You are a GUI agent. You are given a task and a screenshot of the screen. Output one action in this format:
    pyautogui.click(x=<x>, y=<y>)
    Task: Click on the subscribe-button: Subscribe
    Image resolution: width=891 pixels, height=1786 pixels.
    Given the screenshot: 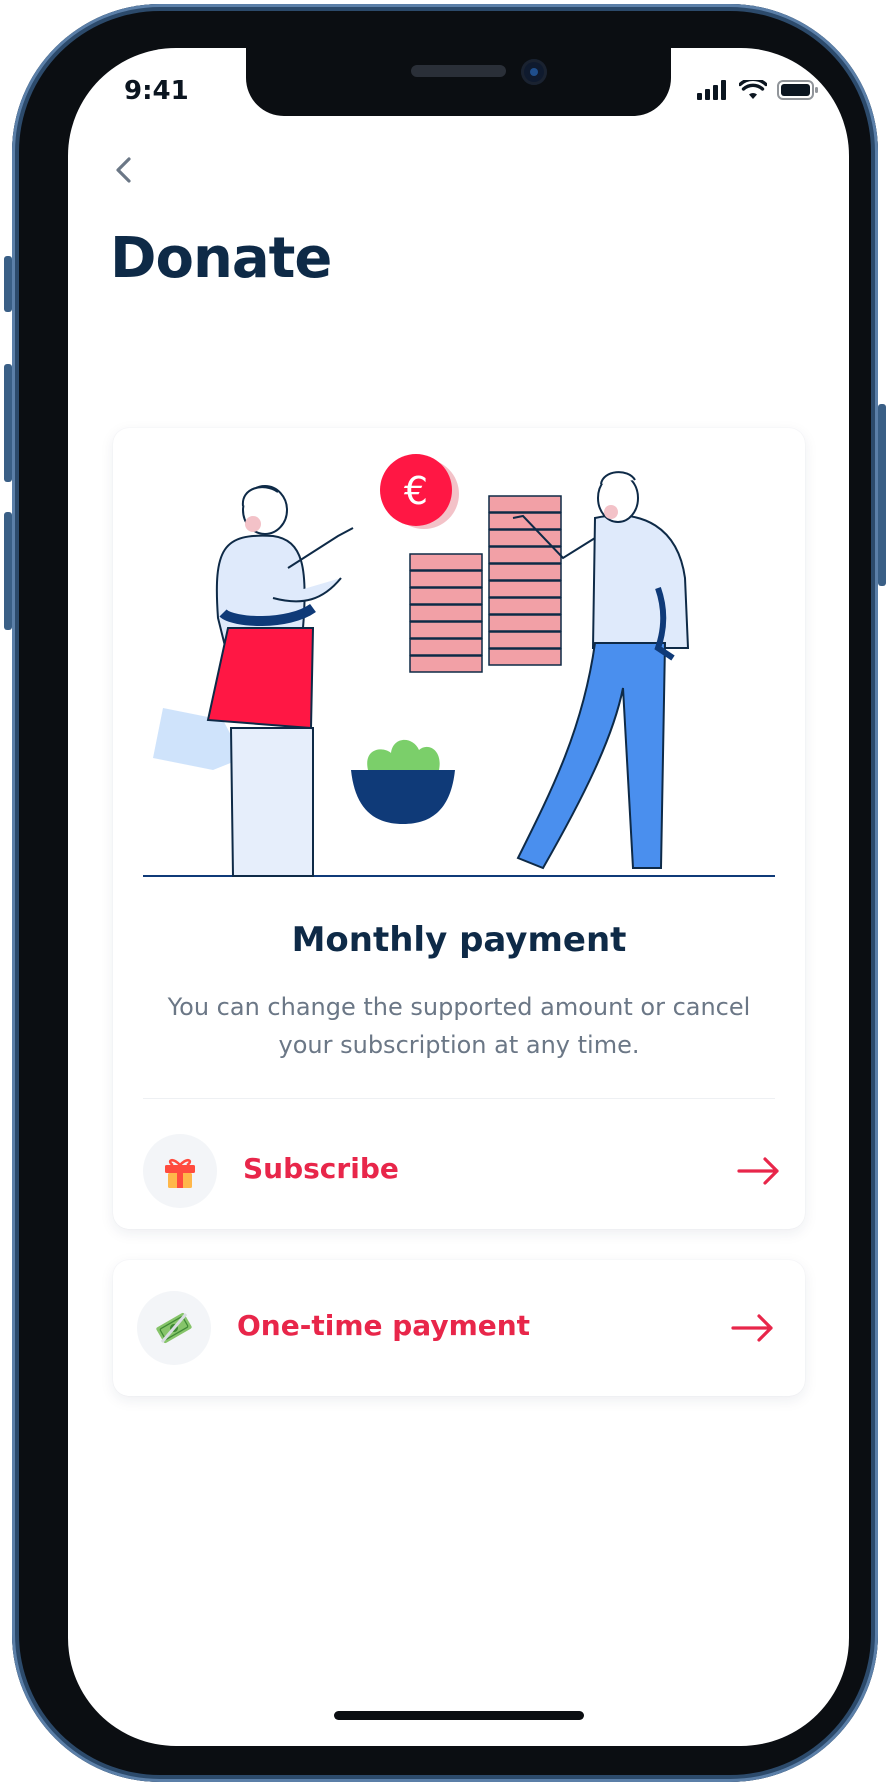 What is the action you would take?
    pyautogui.click(x=459, y=1171)
    